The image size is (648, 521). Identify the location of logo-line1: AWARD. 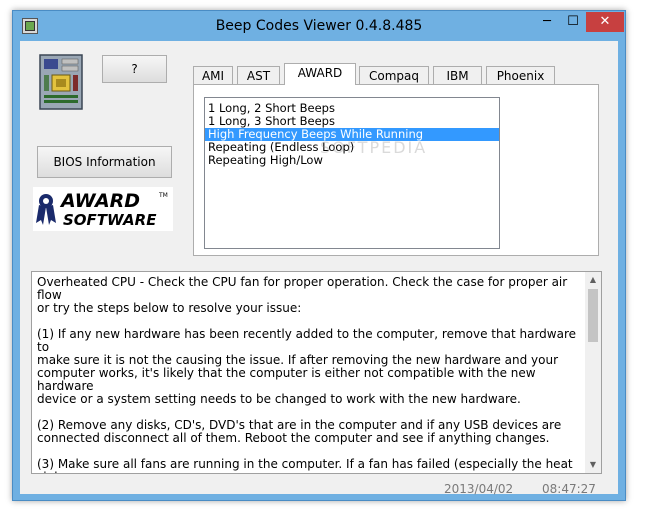
(99, 201).